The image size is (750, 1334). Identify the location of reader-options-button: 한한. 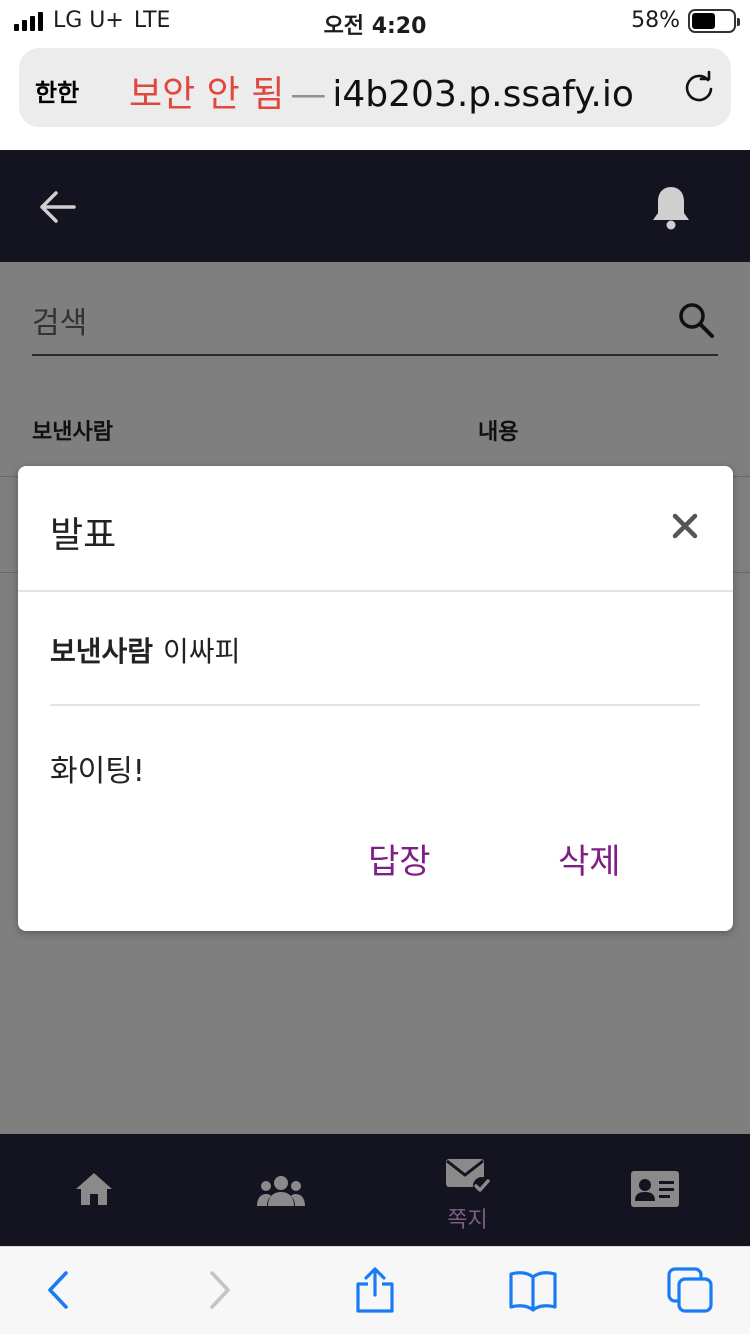
(57, 90).